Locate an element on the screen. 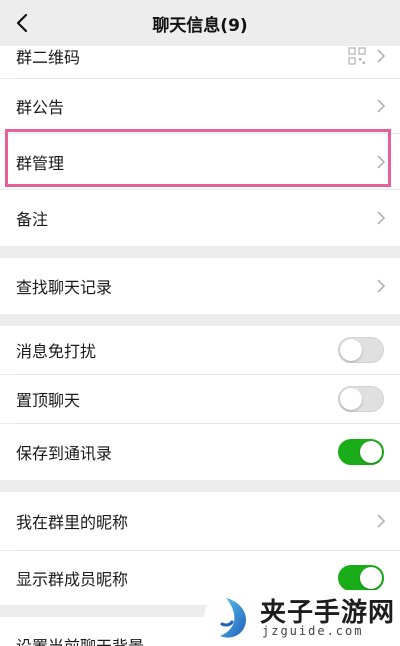 This screenshot has height=646, width=400. qr-code-icon is located at coordinates (357, 56).